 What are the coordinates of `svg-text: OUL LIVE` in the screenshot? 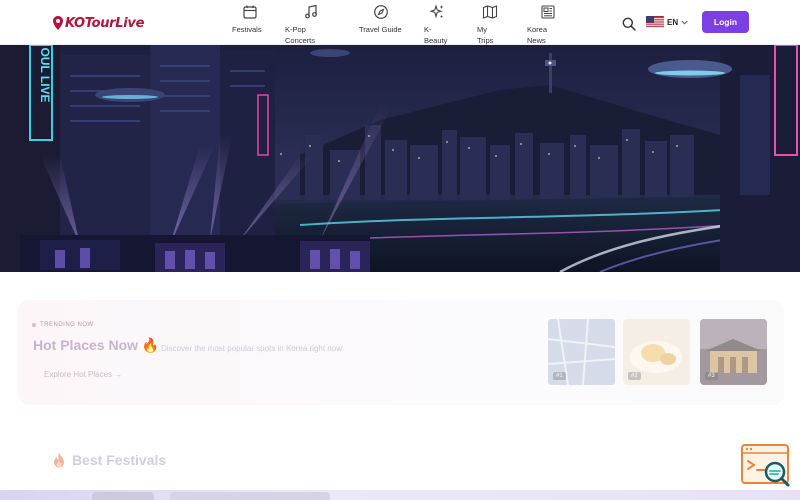 It's located at (45, 74).